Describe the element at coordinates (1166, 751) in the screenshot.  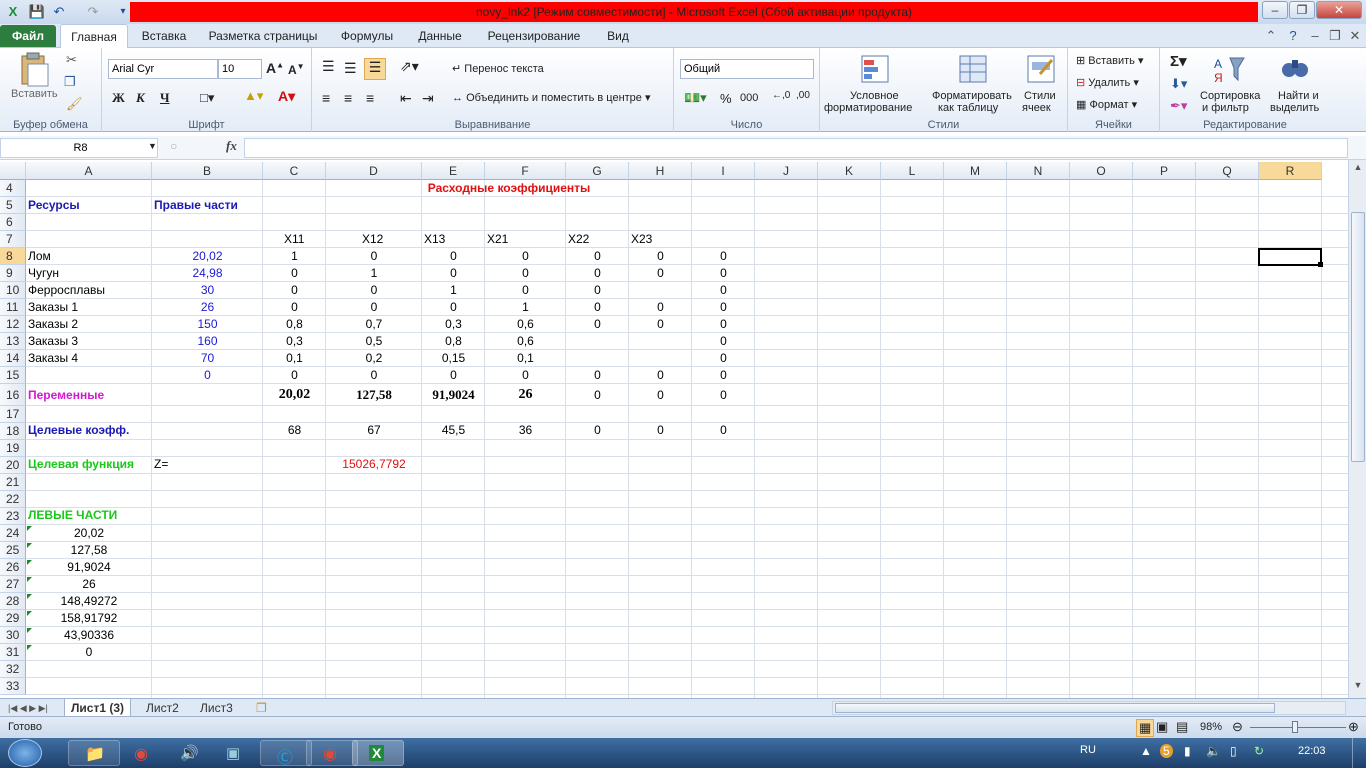
I see `tray-app-icon: 5` at that location.